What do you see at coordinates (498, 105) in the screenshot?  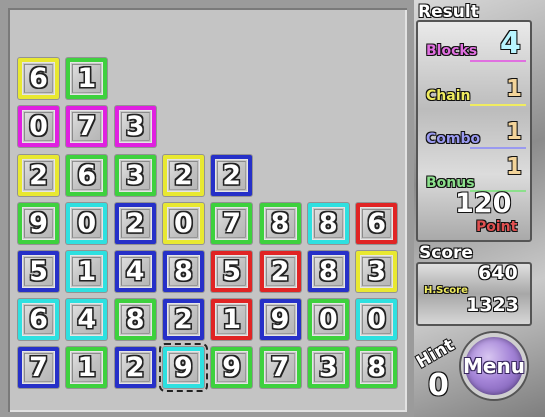 I see `chain-underline` at bounding box center [498, 105].